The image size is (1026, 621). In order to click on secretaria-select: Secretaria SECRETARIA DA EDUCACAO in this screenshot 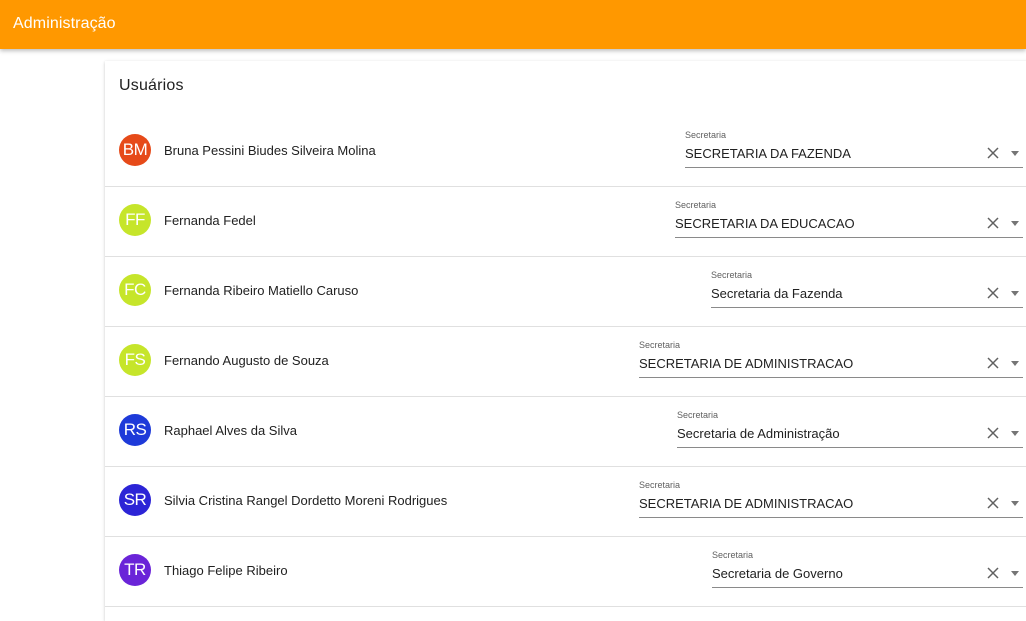, I will do `click(849, 217)`.